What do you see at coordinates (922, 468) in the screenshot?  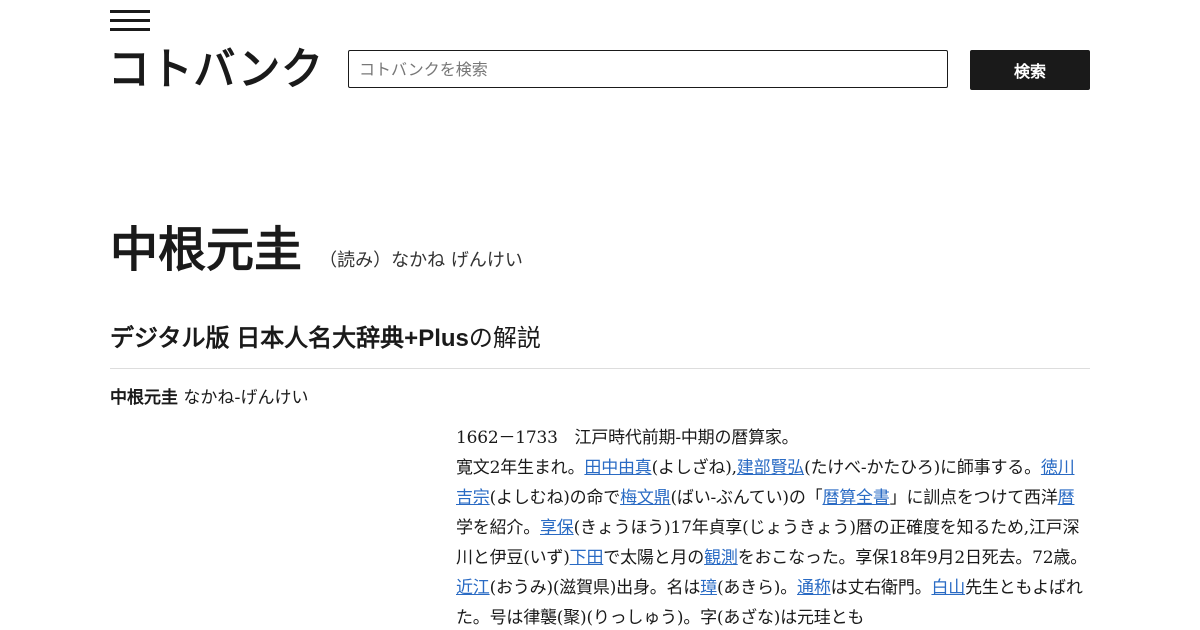 I see `entry-text: (たけべ-かたひろ)に師事する。` at bounding box center [922, 468].